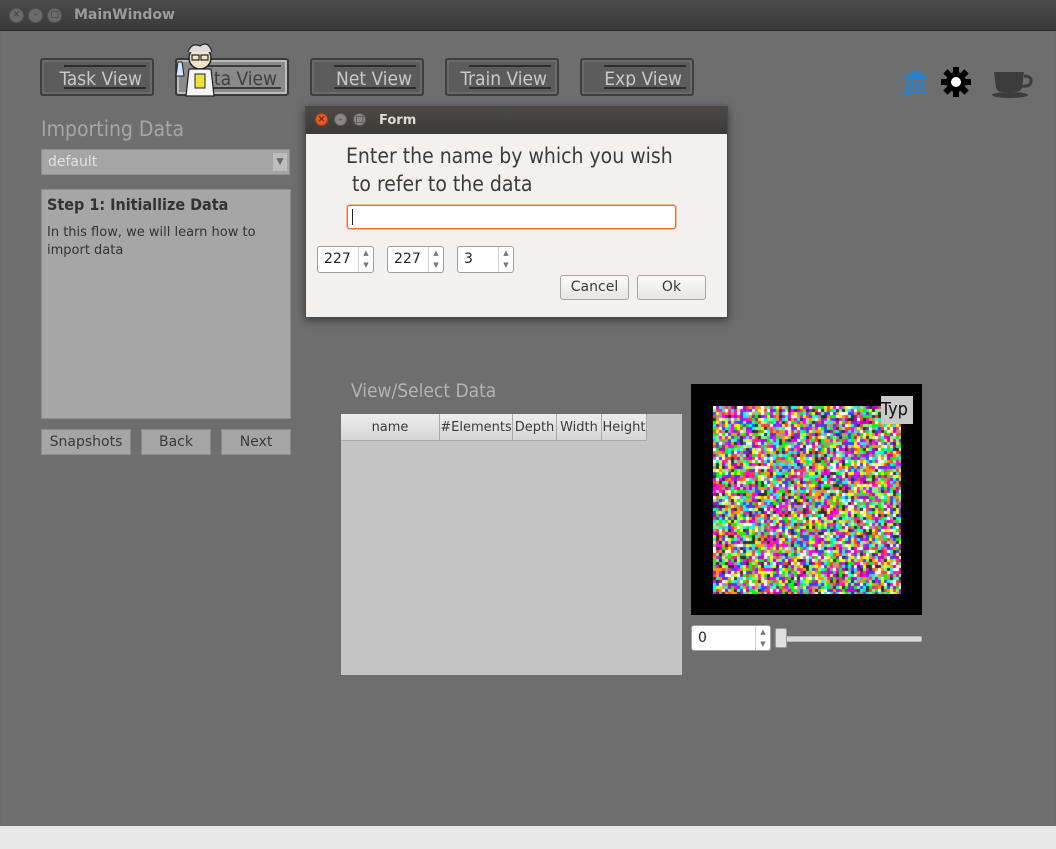 The image size is (1056, 849). I want to click on task-view-button: Task View, so click(97, 77).